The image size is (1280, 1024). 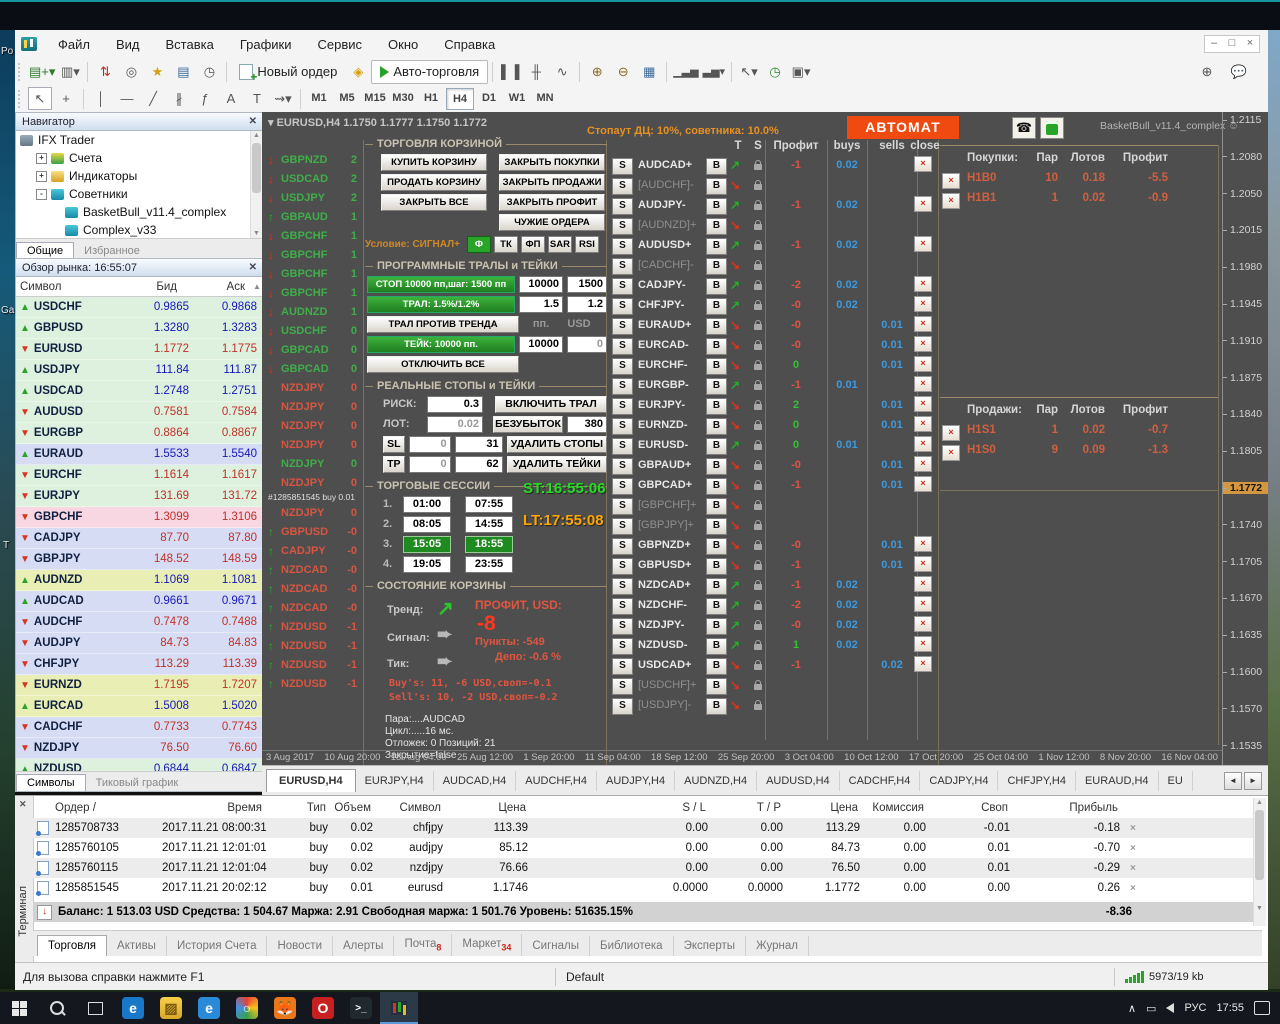 I want to click on basket-button-ЗАКРЫТЬ ПРОФИТ: ЗАКРЫТЬ ПРОФИТ, so click(x=552, y=202).